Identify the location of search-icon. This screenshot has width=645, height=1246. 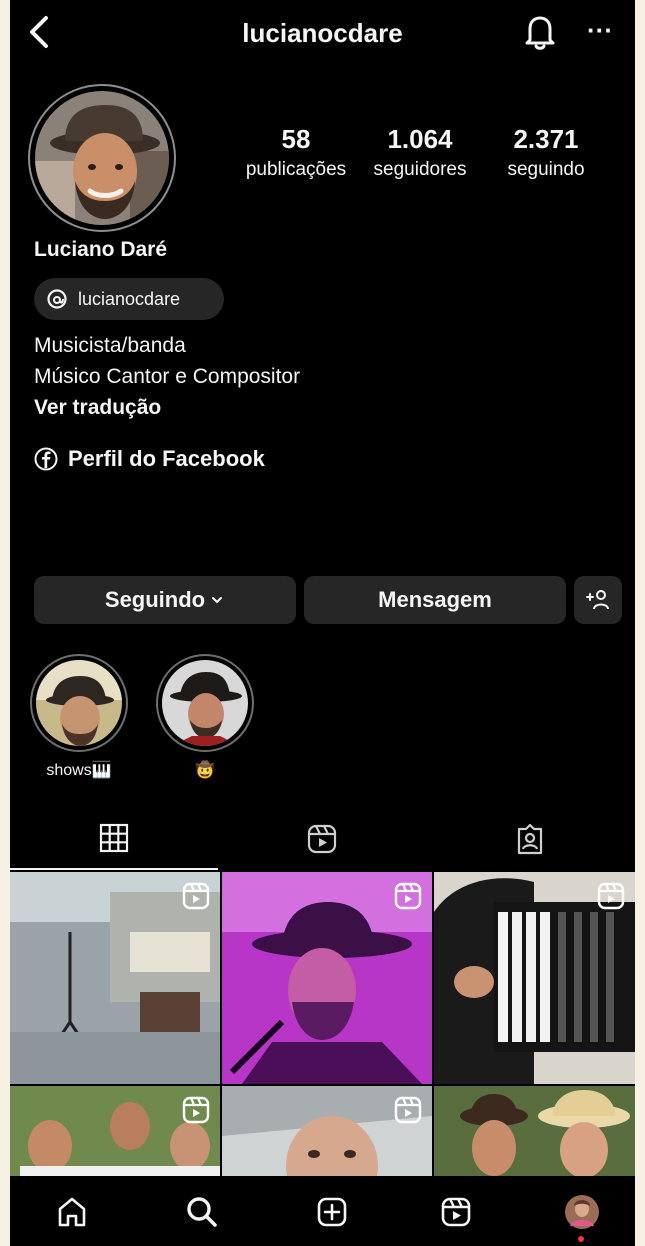
(202, 1212).